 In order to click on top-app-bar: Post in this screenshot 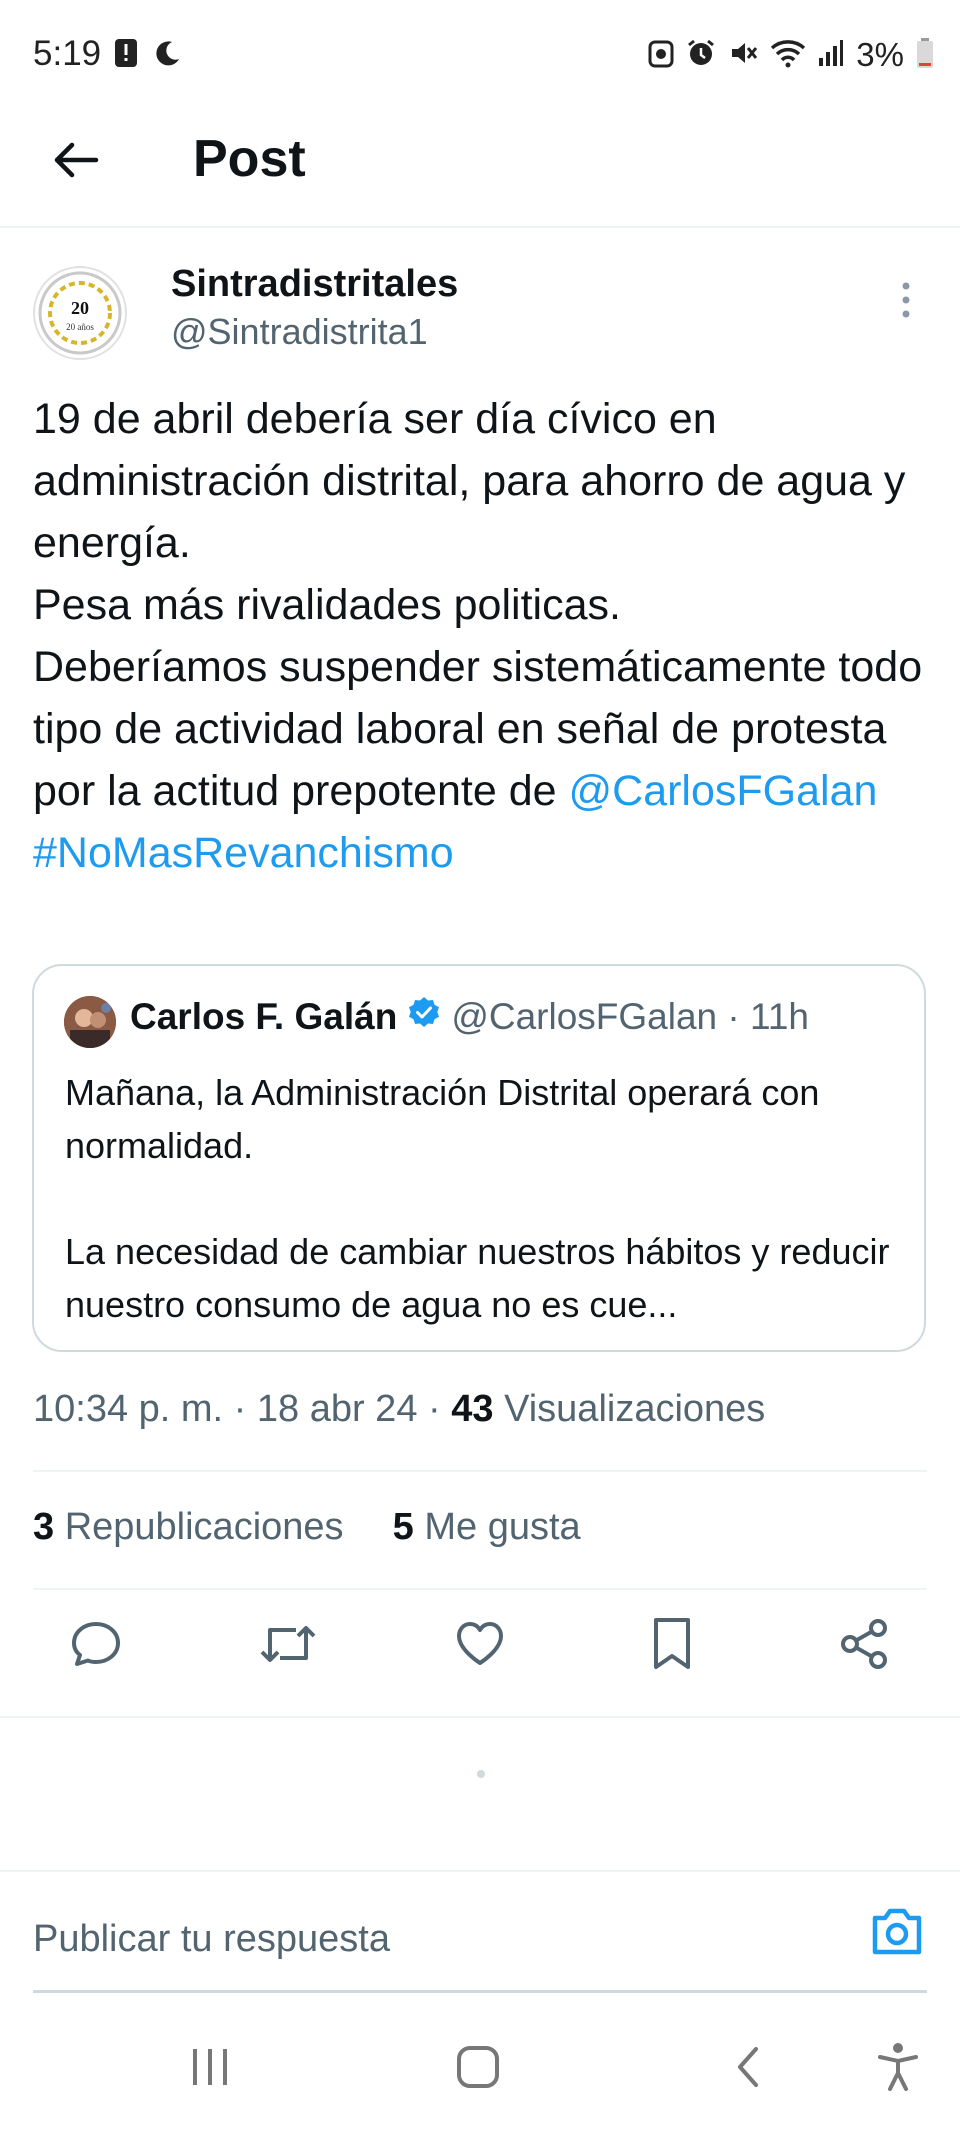, I will do `click(480, 169)`.